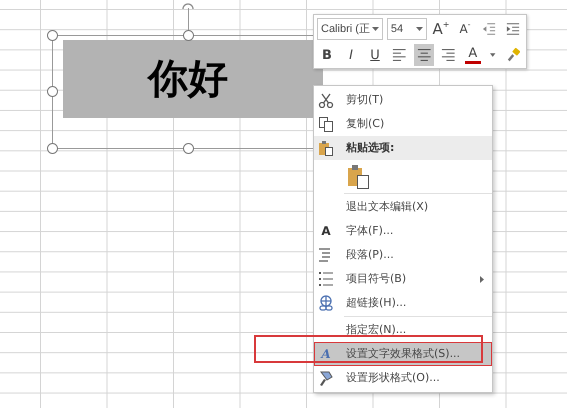  What do you see at coordinates (188, 79) in the screenshot?
I see `shape-text: 你好` at bounding box center [188, 79].